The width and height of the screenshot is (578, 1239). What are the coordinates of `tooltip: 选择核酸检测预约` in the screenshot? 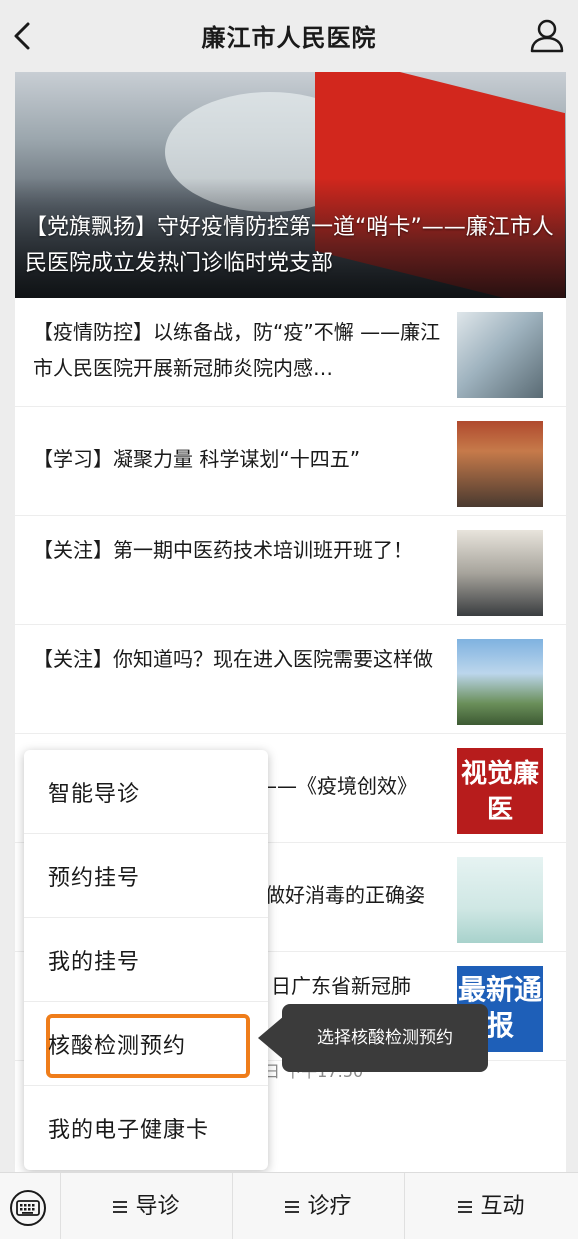 It's located at (385, 1038).